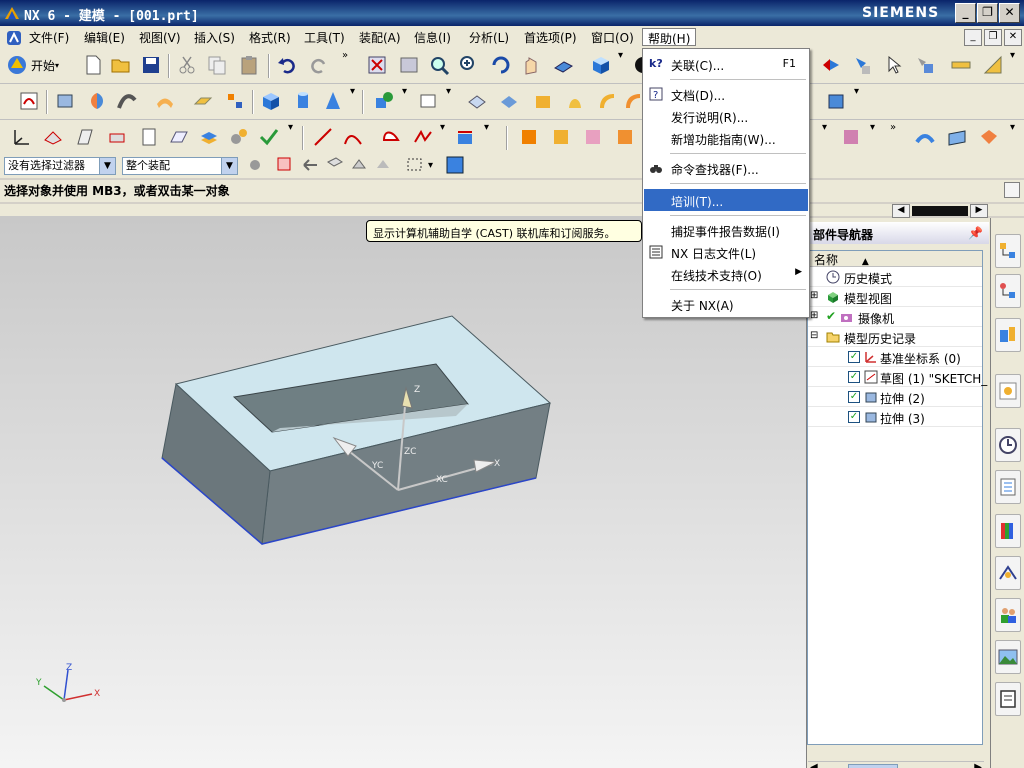  I want to click on check-dropdown-icon: ▾, so click(290, 127).